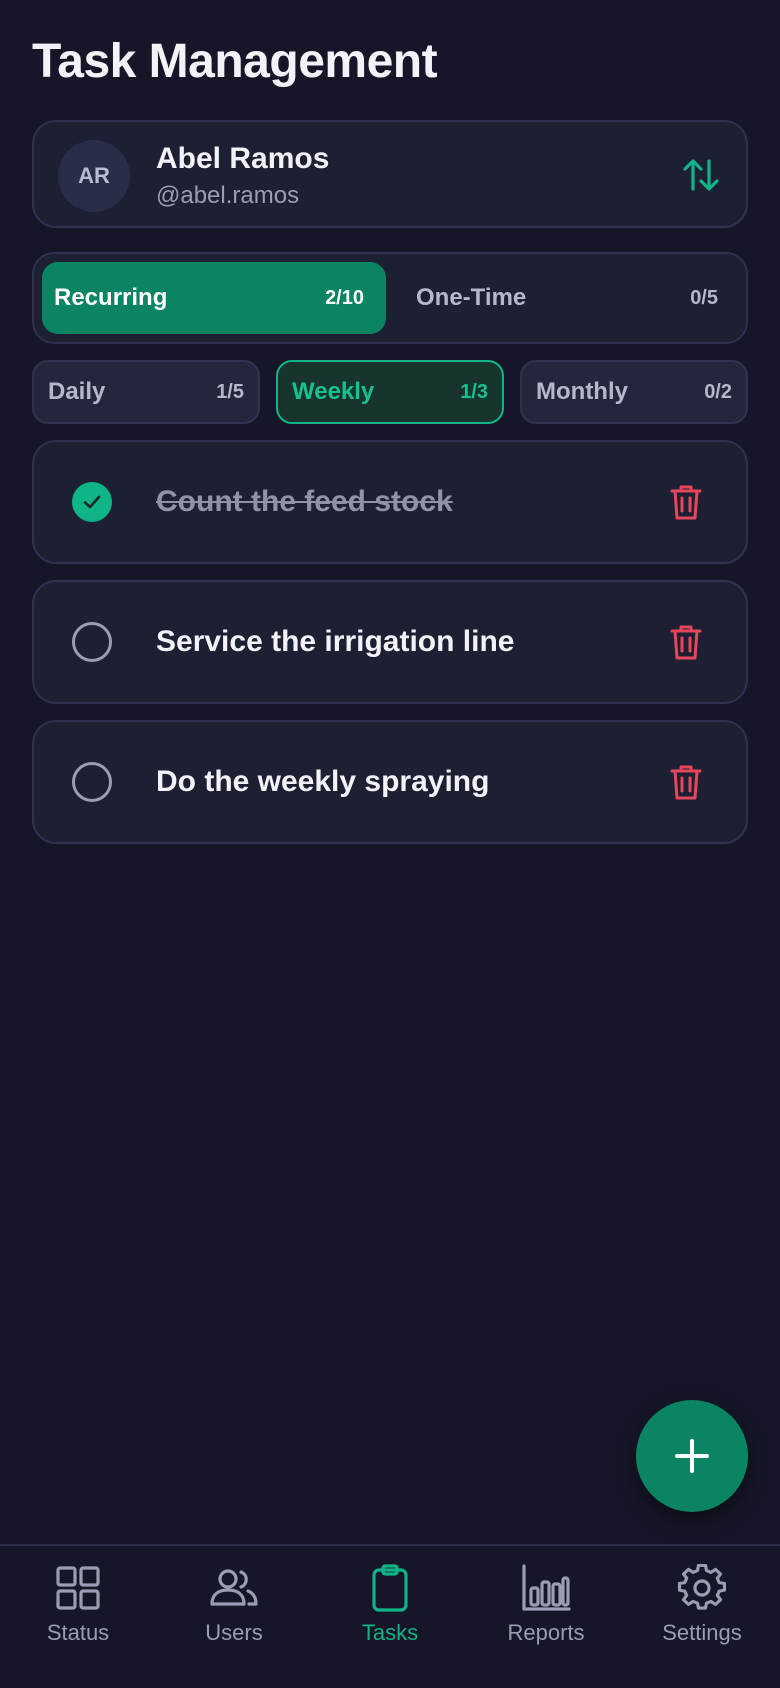 The image size is (780, 1688). I want to click on swap-vertical-icon, so click(701, 175).